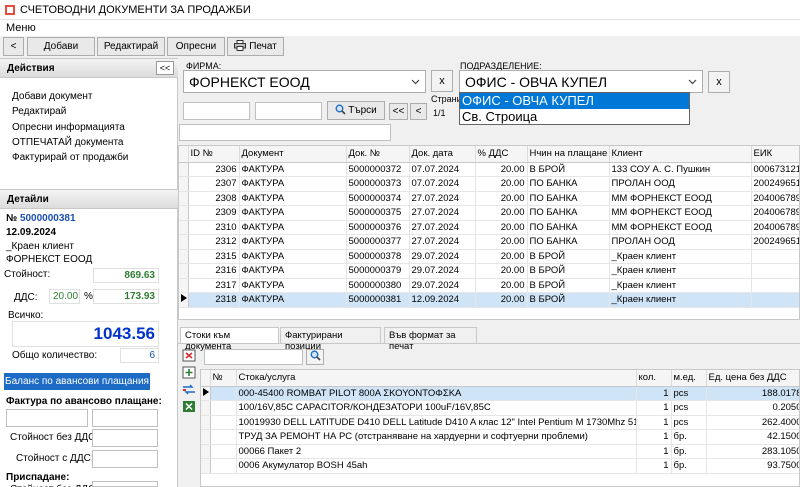  I want to click on division-select: ОФИС - ОВЧА КУПЕЛ, so click(581, 81).